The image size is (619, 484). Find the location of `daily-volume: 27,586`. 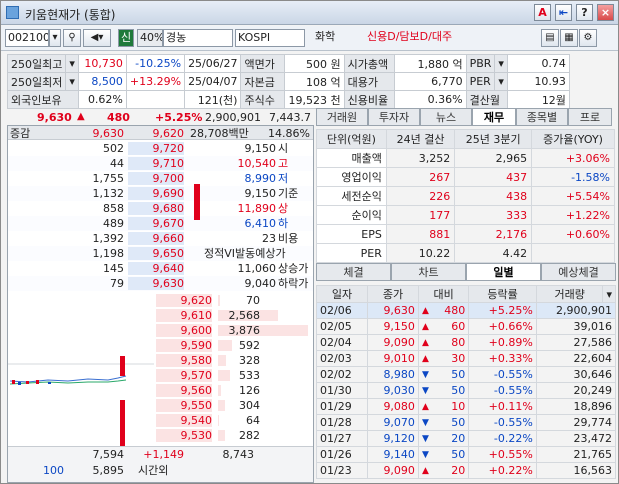

daily-volume: 27,586 is located at coordinates (576, 342).